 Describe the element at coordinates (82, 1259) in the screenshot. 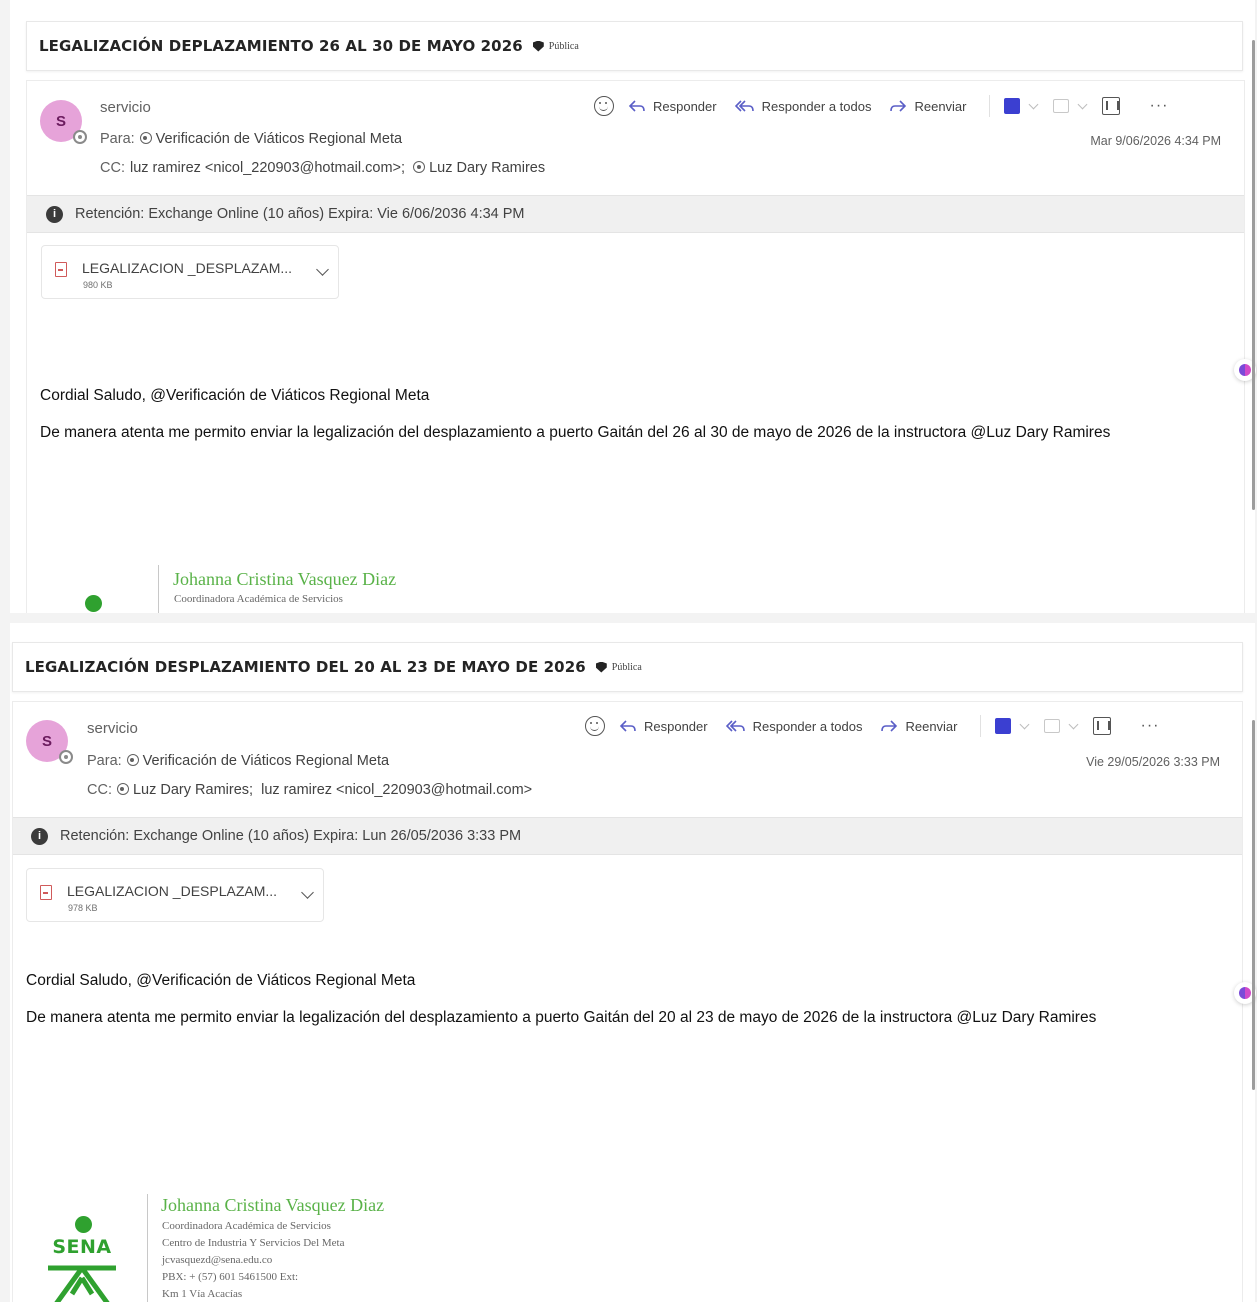

I see `sena-logo: SENA` at that location.